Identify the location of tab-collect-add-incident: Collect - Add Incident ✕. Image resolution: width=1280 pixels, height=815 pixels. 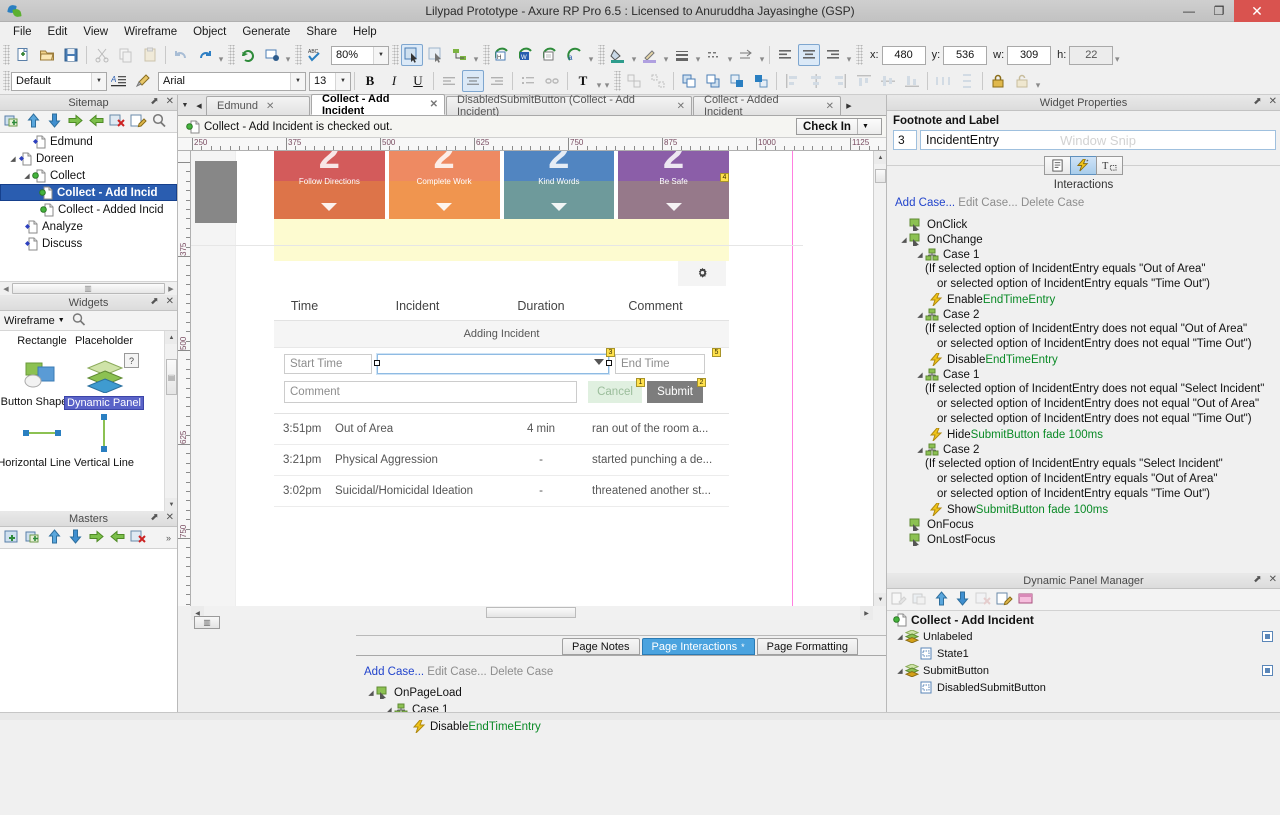
(378, 105).